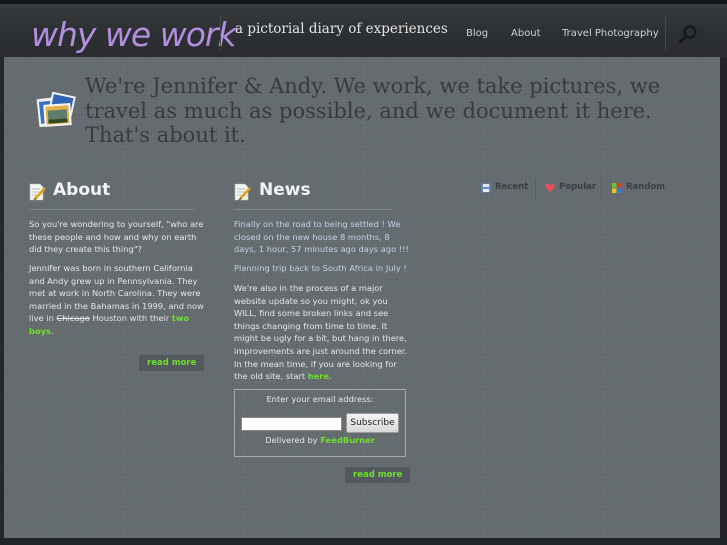  Describe the element at coordinates (723, 297) in the screenshot. I see `page-shadow-right` at that location.